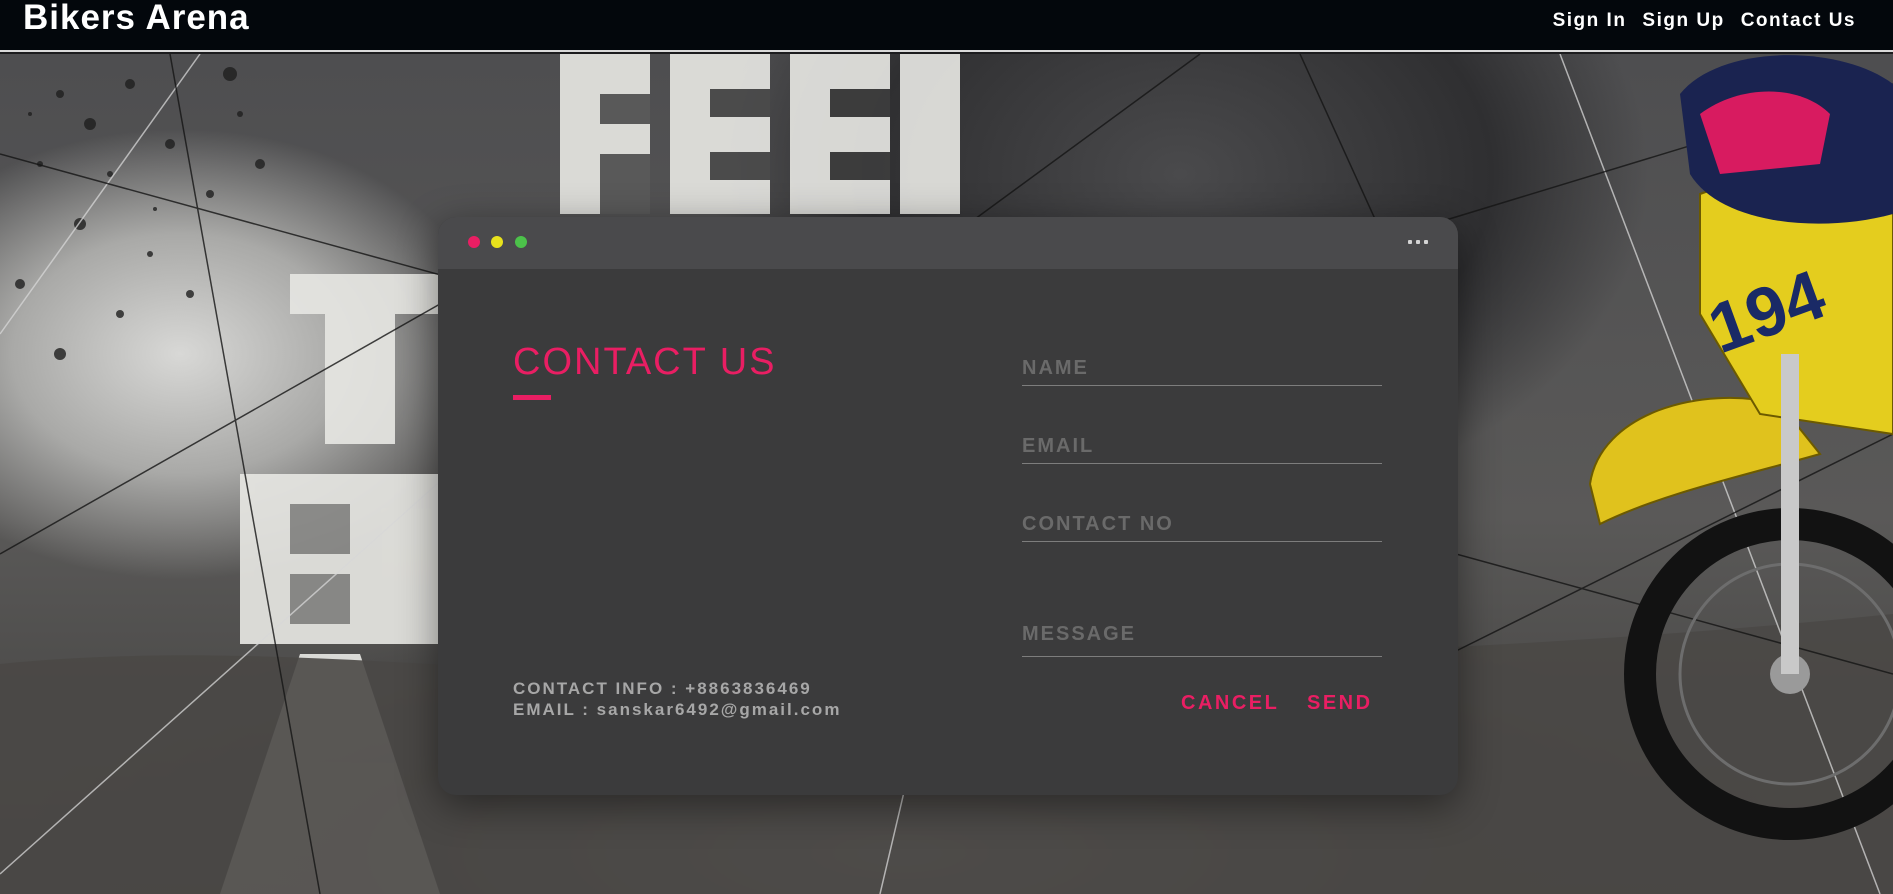 This screenshot has width=1893, height=894. I want to click on main-nav: Sign In Sign Up Contact Us, so click(1704, 21).